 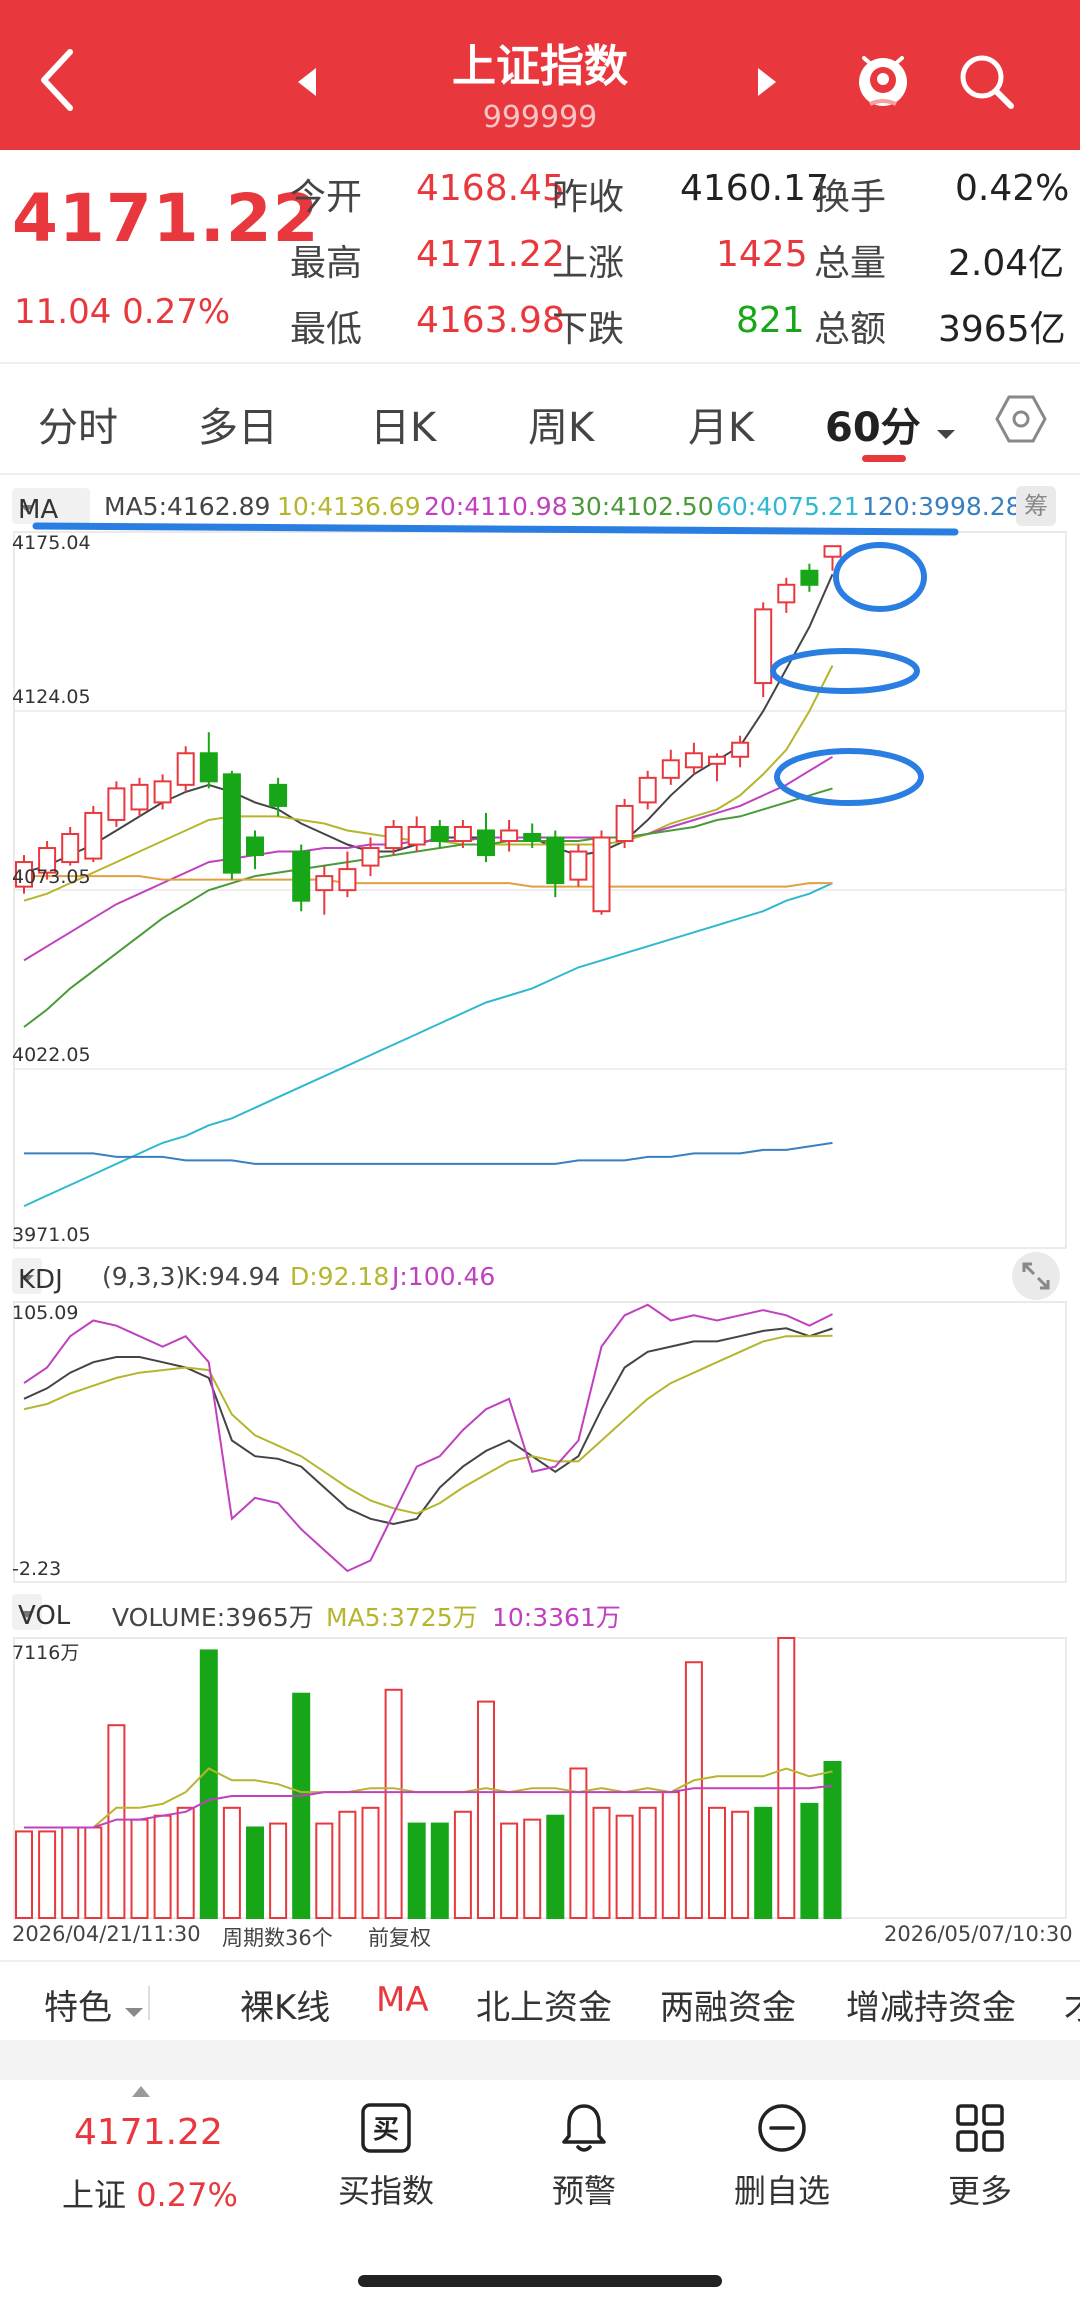 I want to click on featured-dropdown: 特色, so click(x=94, y=2004).